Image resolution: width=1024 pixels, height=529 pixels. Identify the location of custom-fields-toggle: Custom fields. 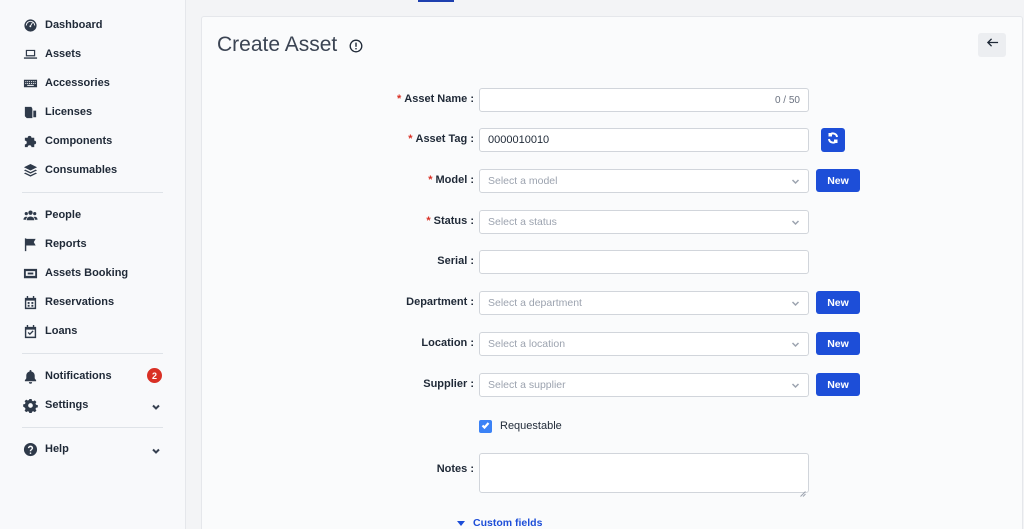
(499, 523).